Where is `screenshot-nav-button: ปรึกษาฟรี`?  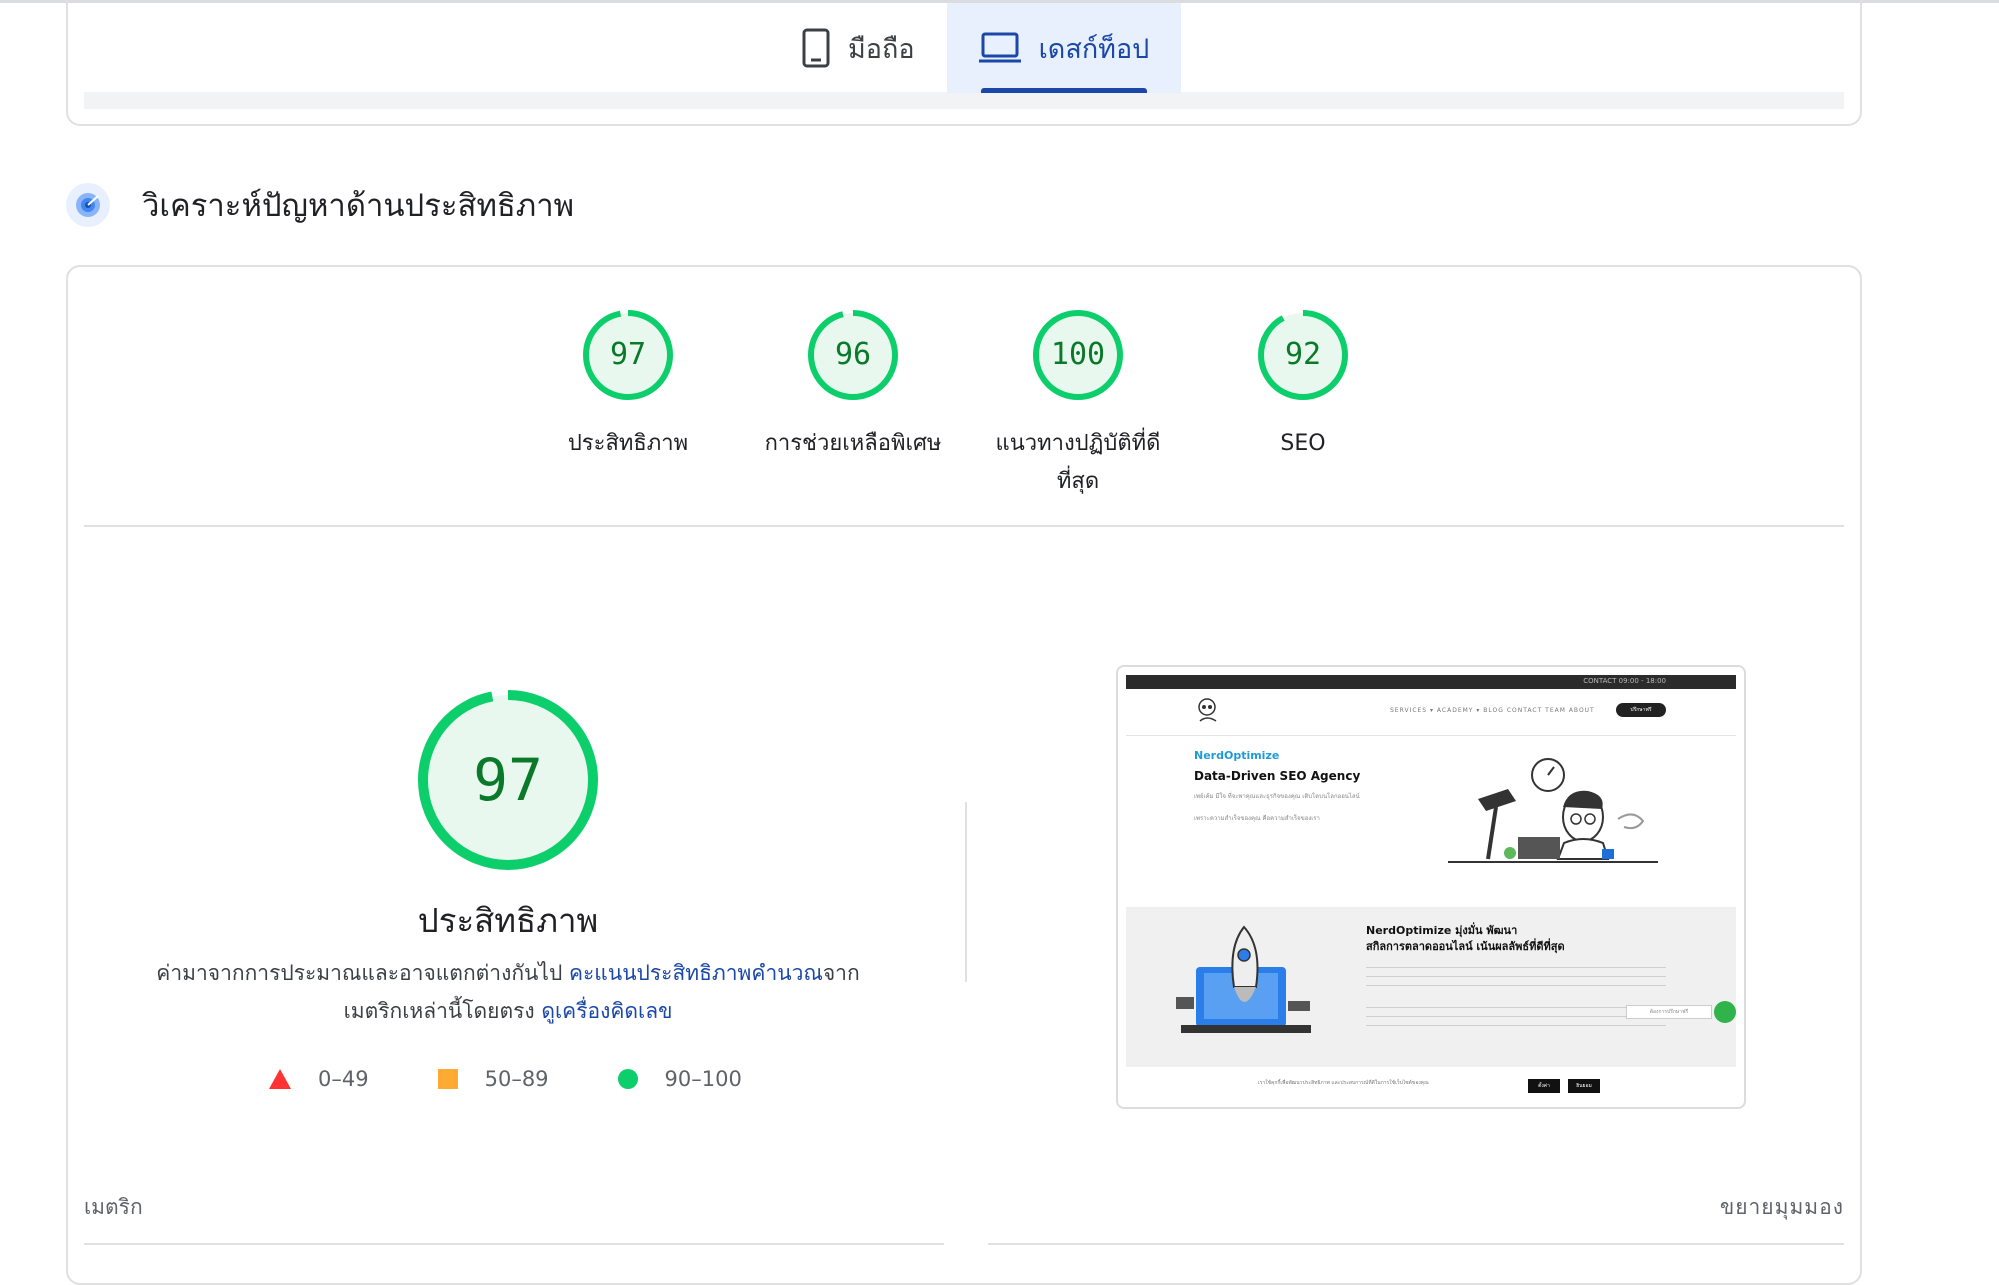
screenshot-nav-button: ปรึกษาฟรี is located at coordinates (1641, 710).